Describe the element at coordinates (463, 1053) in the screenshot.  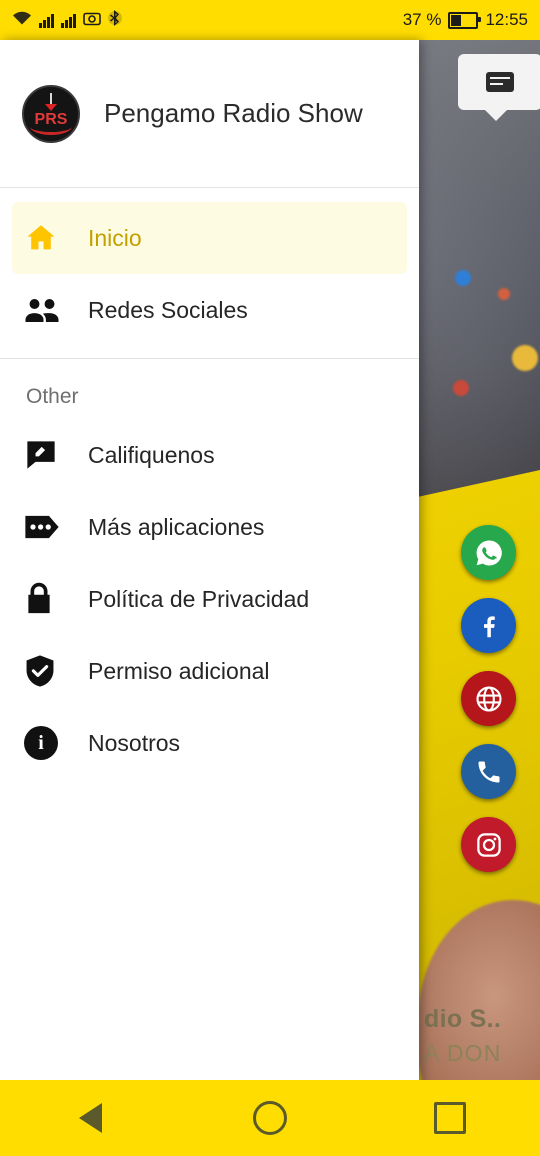
I see `background-subtitle: A DON` at that location.